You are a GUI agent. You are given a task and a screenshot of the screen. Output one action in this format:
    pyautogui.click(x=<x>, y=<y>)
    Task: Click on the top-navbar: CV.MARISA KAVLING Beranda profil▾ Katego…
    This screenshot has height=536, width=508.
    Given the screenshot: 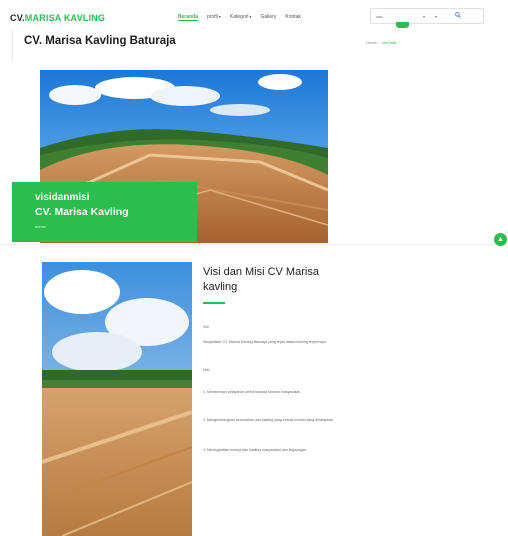 What is the action you would take?
    pyautogui.click(x=254, y=15)
    